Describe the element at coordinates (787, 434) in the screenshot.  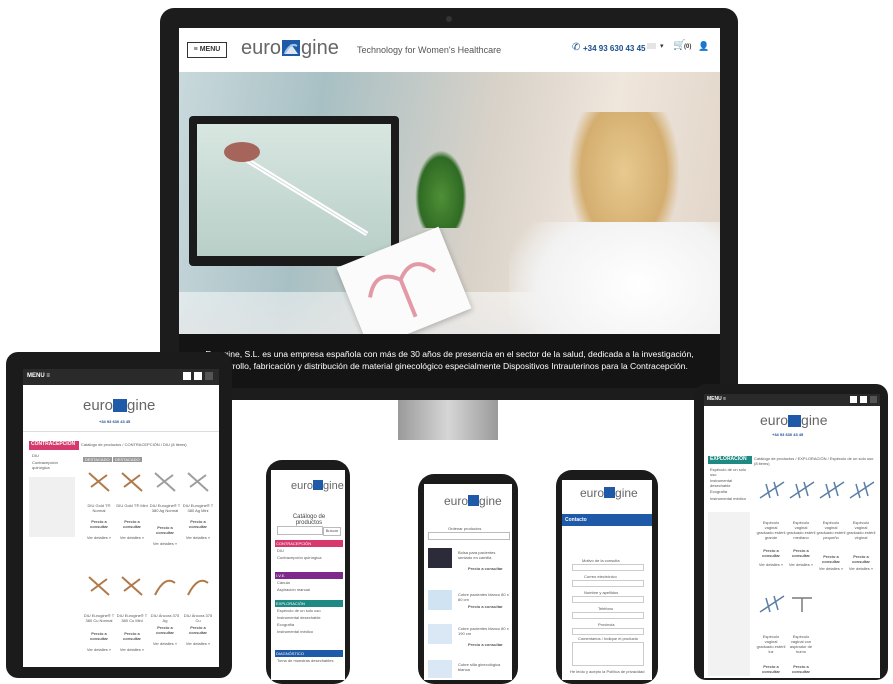
I see `tablet2-phone: +34 93 630 43 45` at that location.